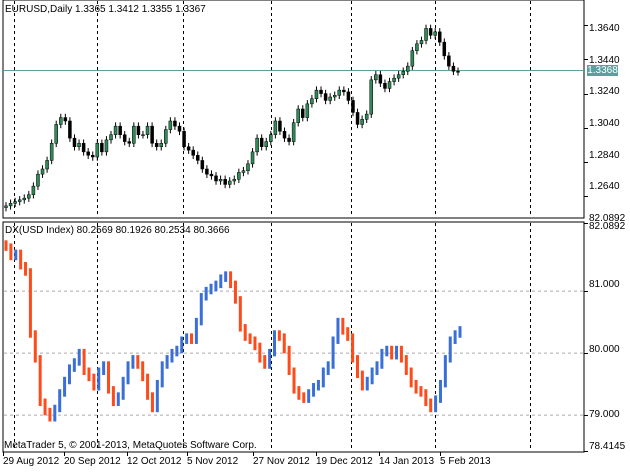 The image size is (630, 472). What do you see at coordinates (344, 461) in the screenshot?
I see `time-axis-label: 19 Dec 2012` at bounding box center [344, 461].